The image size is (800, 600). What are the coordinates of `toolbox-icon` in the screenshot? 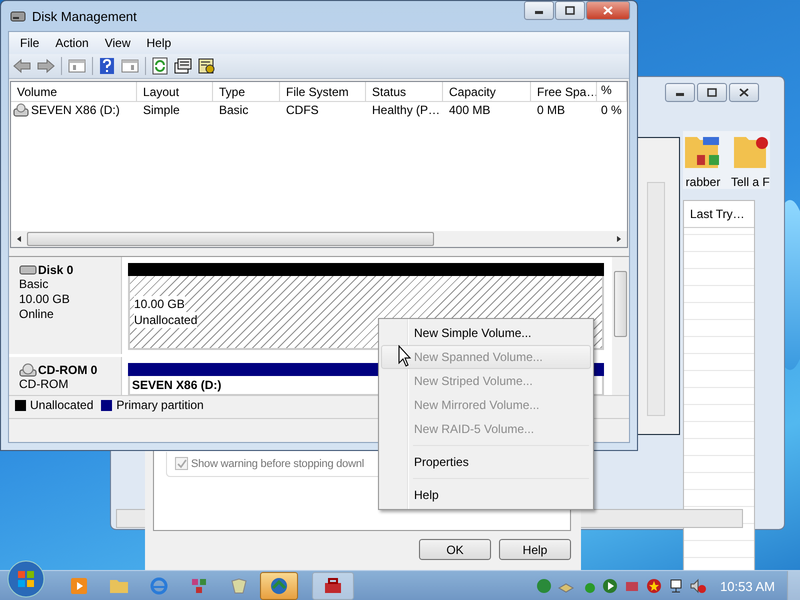 It's located at (333, 586).